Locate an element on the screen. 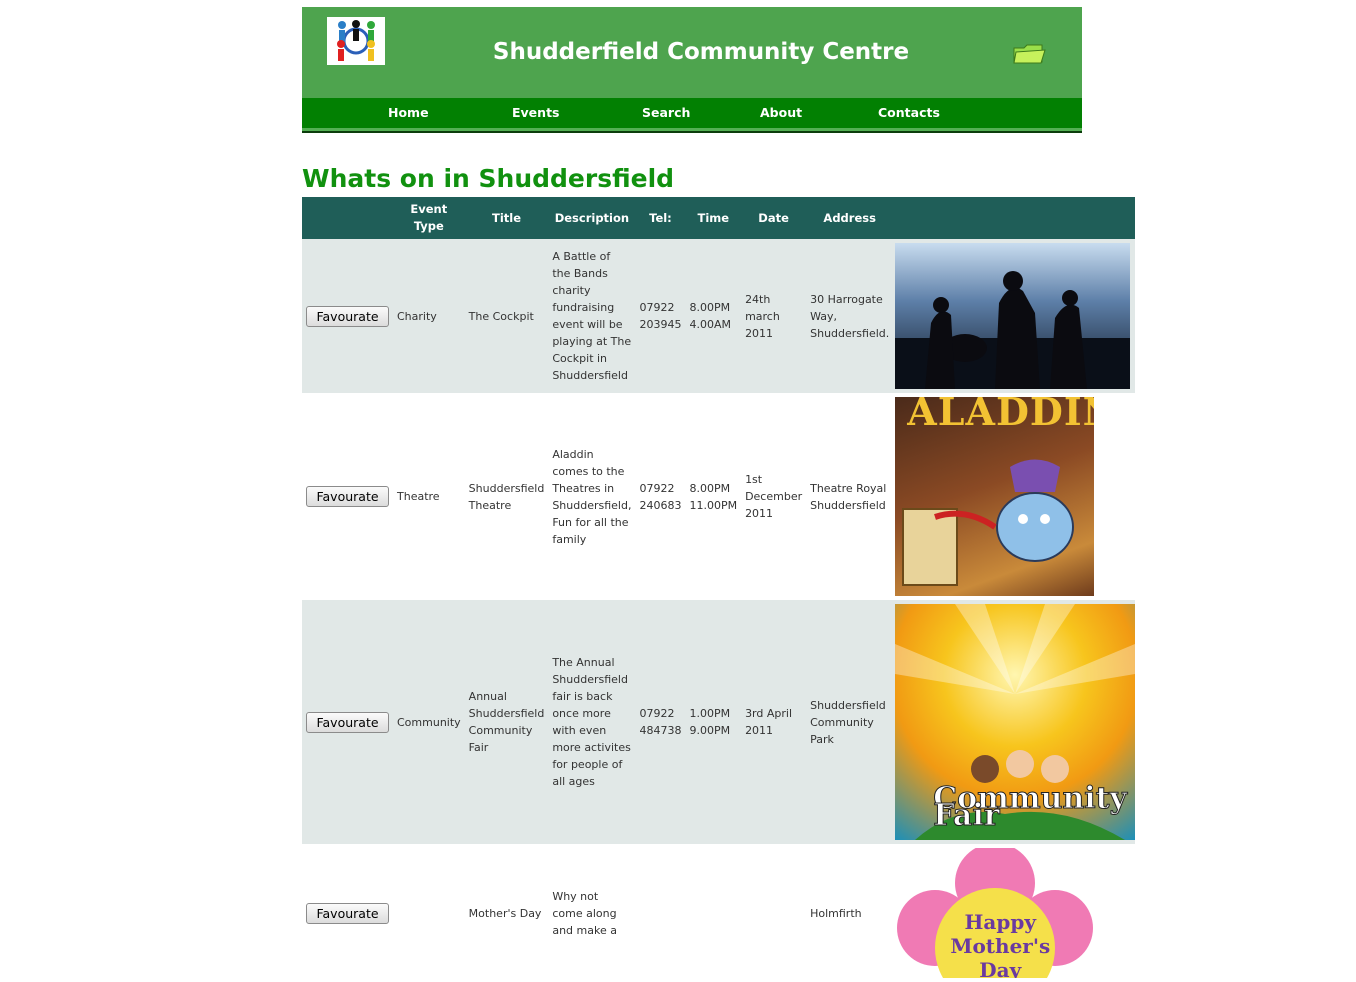  event-date is located at coordinates (774, 913).